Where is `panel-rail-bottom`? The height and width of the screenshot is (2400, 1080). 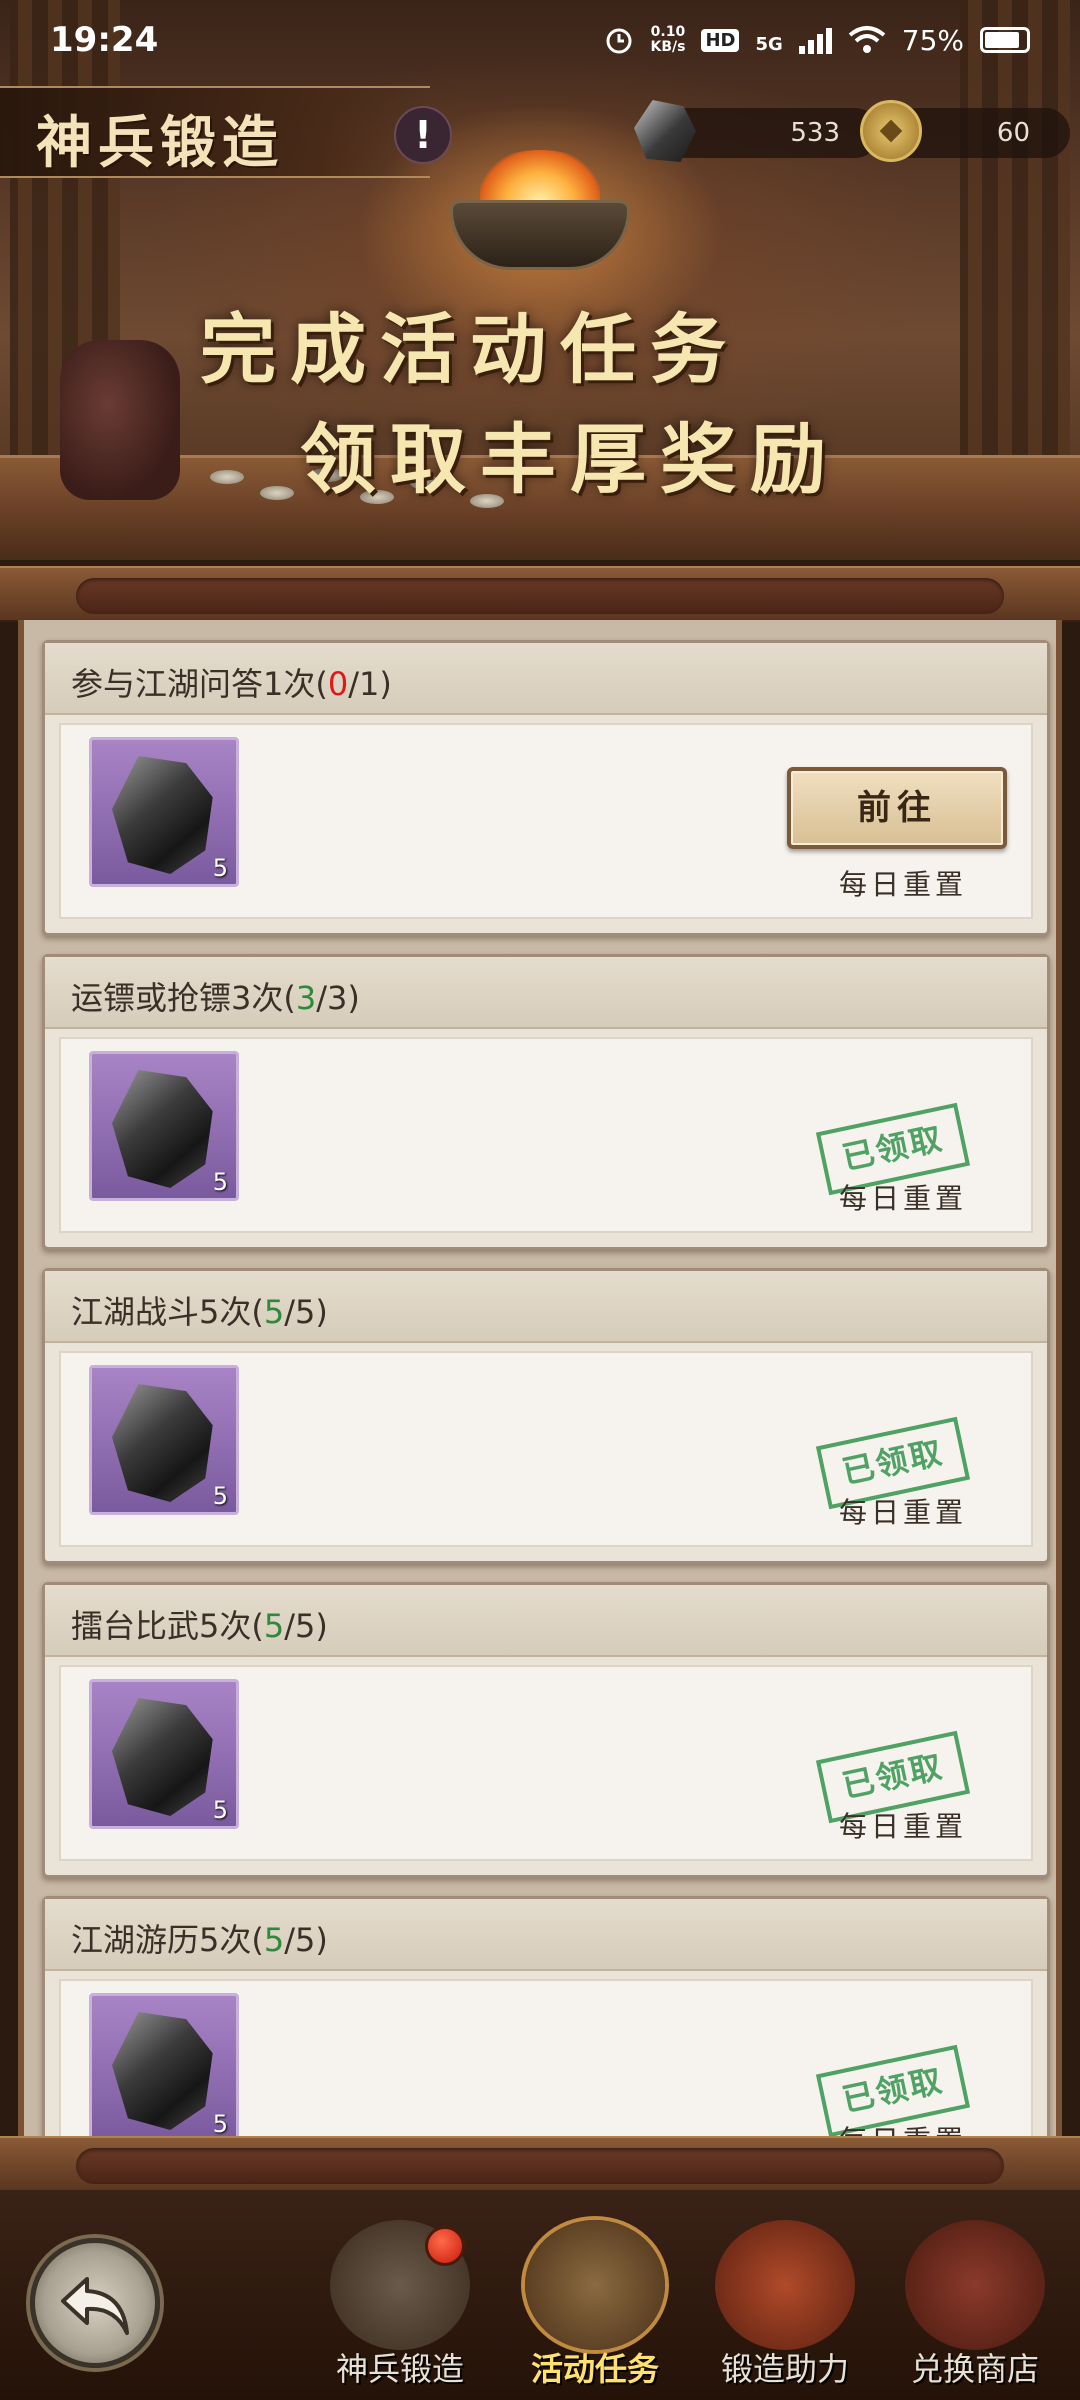 panel-rail-bottom is located at coordinates (540, 2164).